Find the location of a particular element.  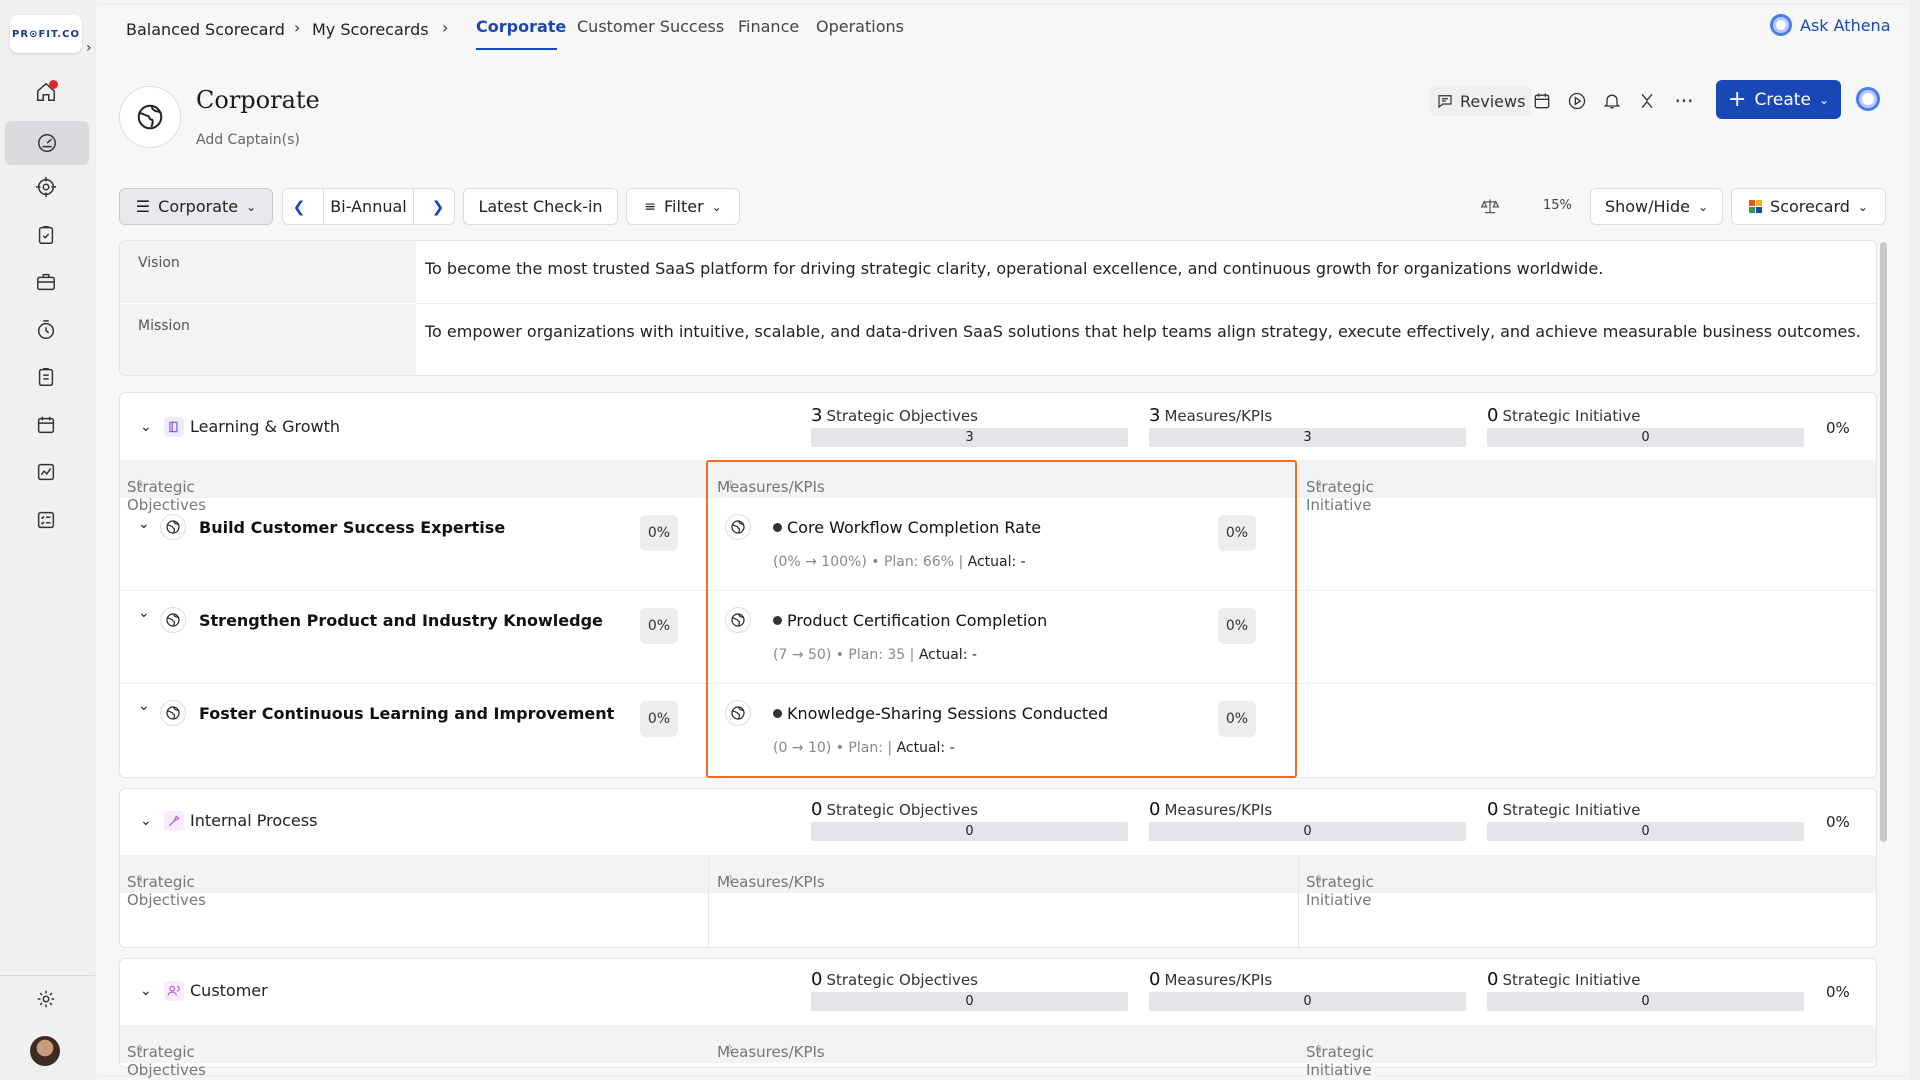

checklist-icon is located at coordinates (46, 520).